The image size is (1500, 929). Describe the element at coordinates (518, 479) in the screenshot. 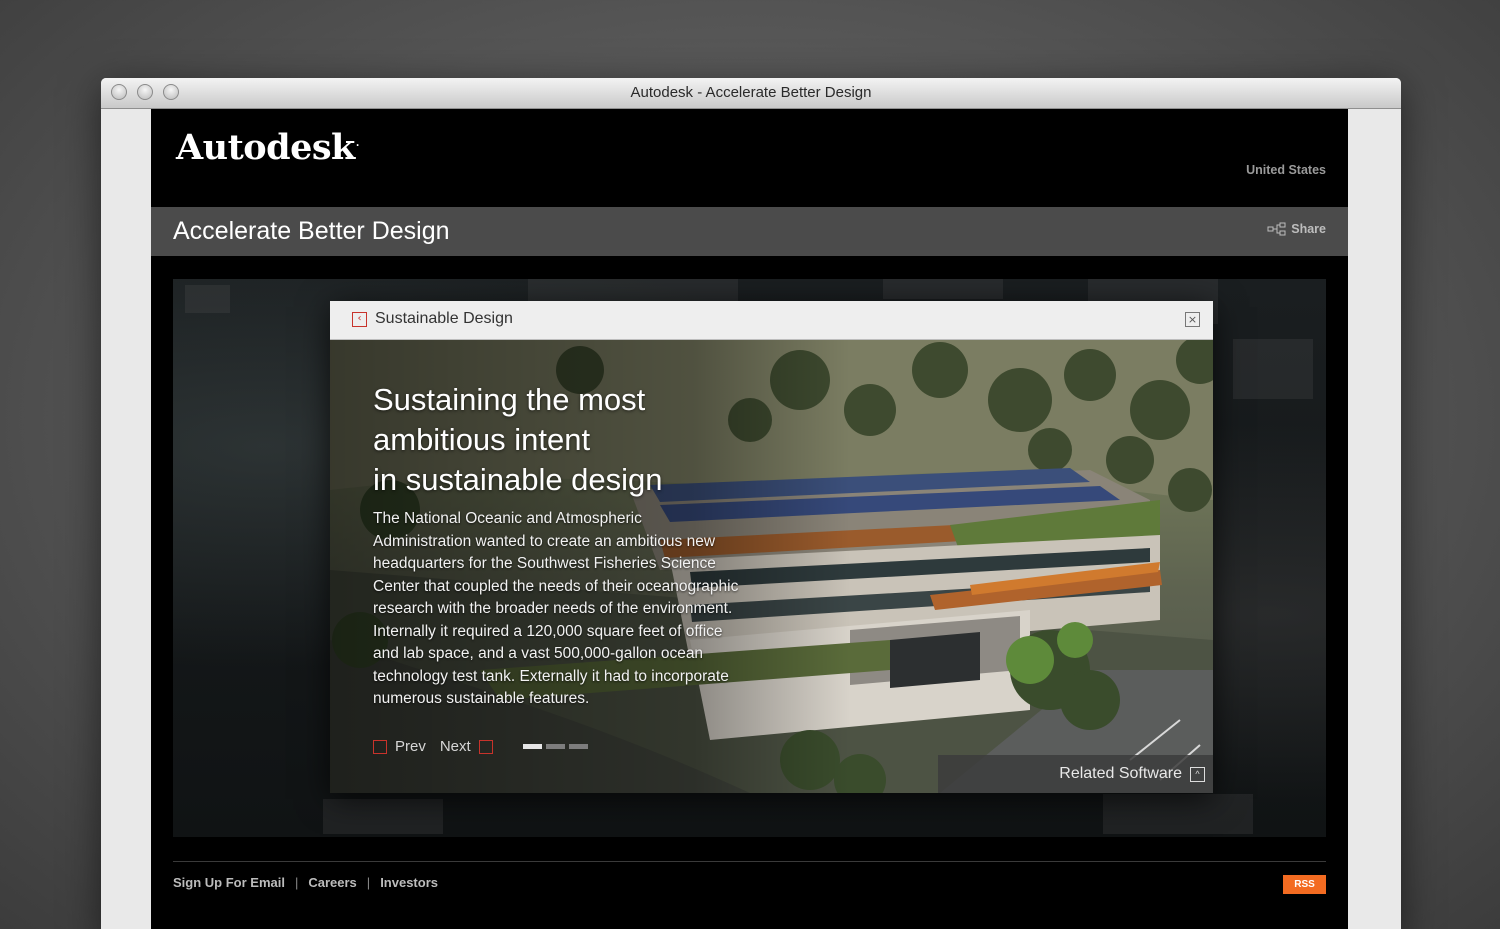

I see `headline-line: in sustainable design` at that location.